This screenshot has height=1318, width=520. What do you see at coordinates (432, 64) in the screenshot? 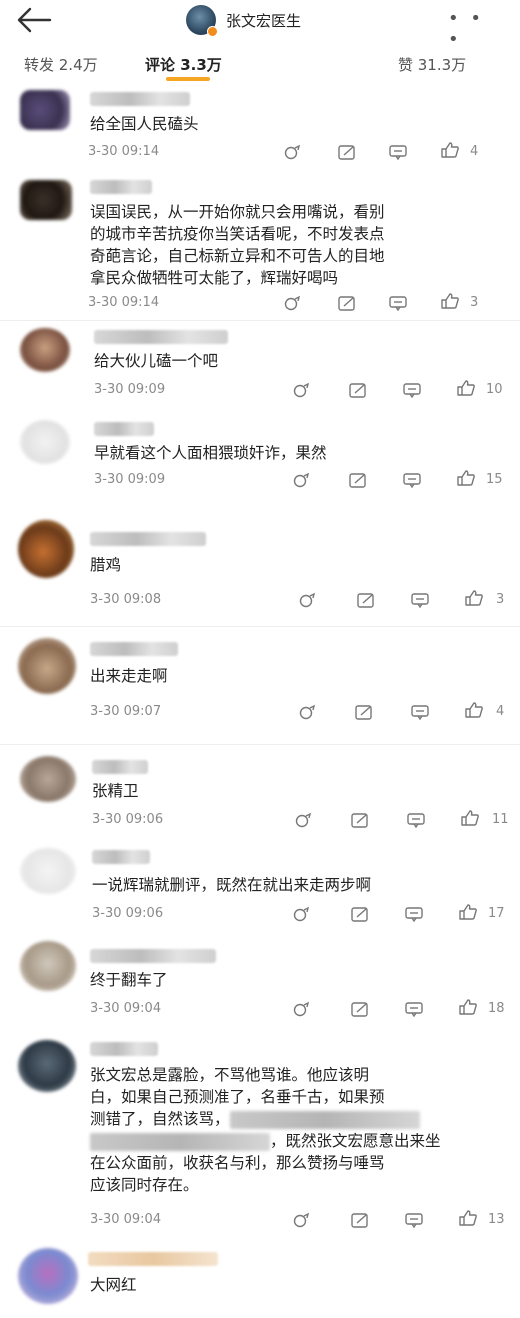
I see `tab-likes: 赞 31.3万` at bounding box center [432, 64].